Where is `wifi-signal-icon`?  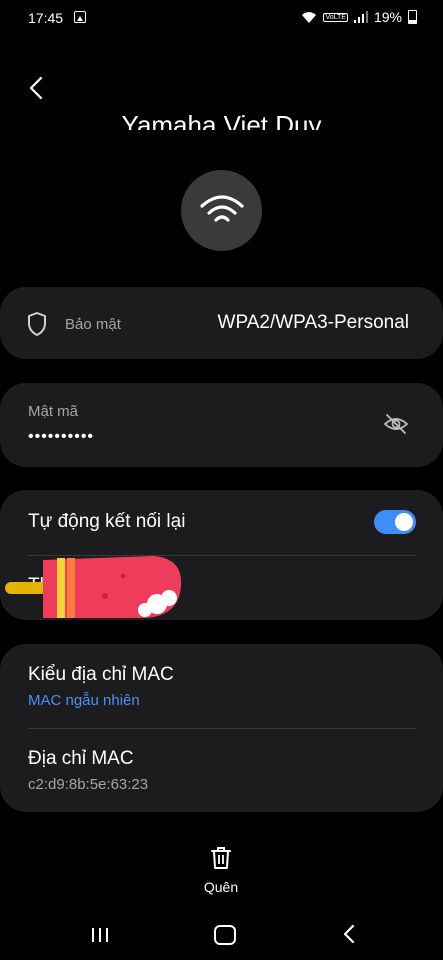 wifi-signal-icon is located at coordinates (309, 17).